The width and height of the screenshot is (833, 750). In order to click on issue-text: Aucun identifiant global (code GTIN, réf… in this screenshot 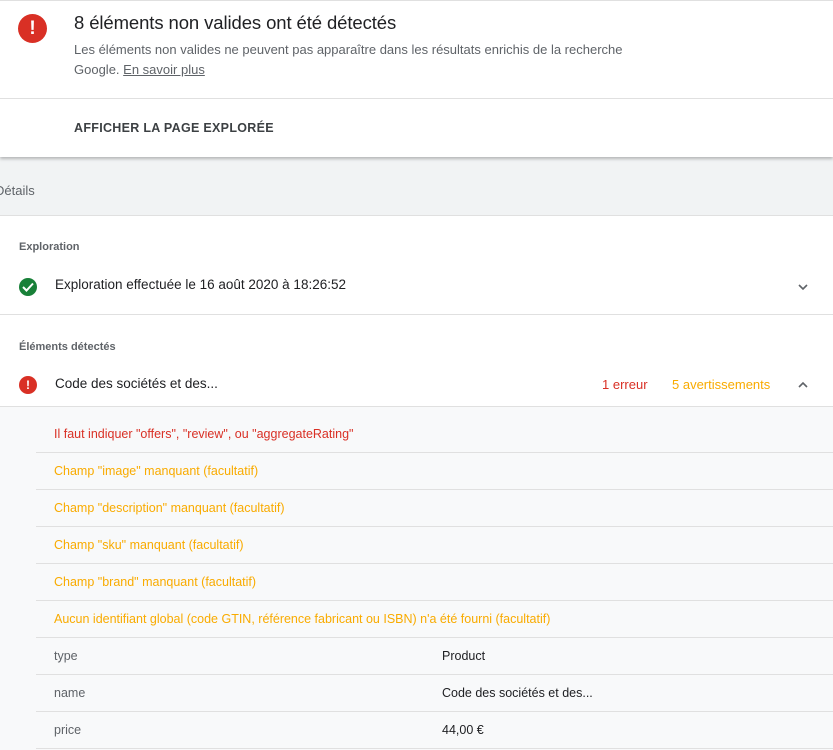, I will do `click(302, 619)`.